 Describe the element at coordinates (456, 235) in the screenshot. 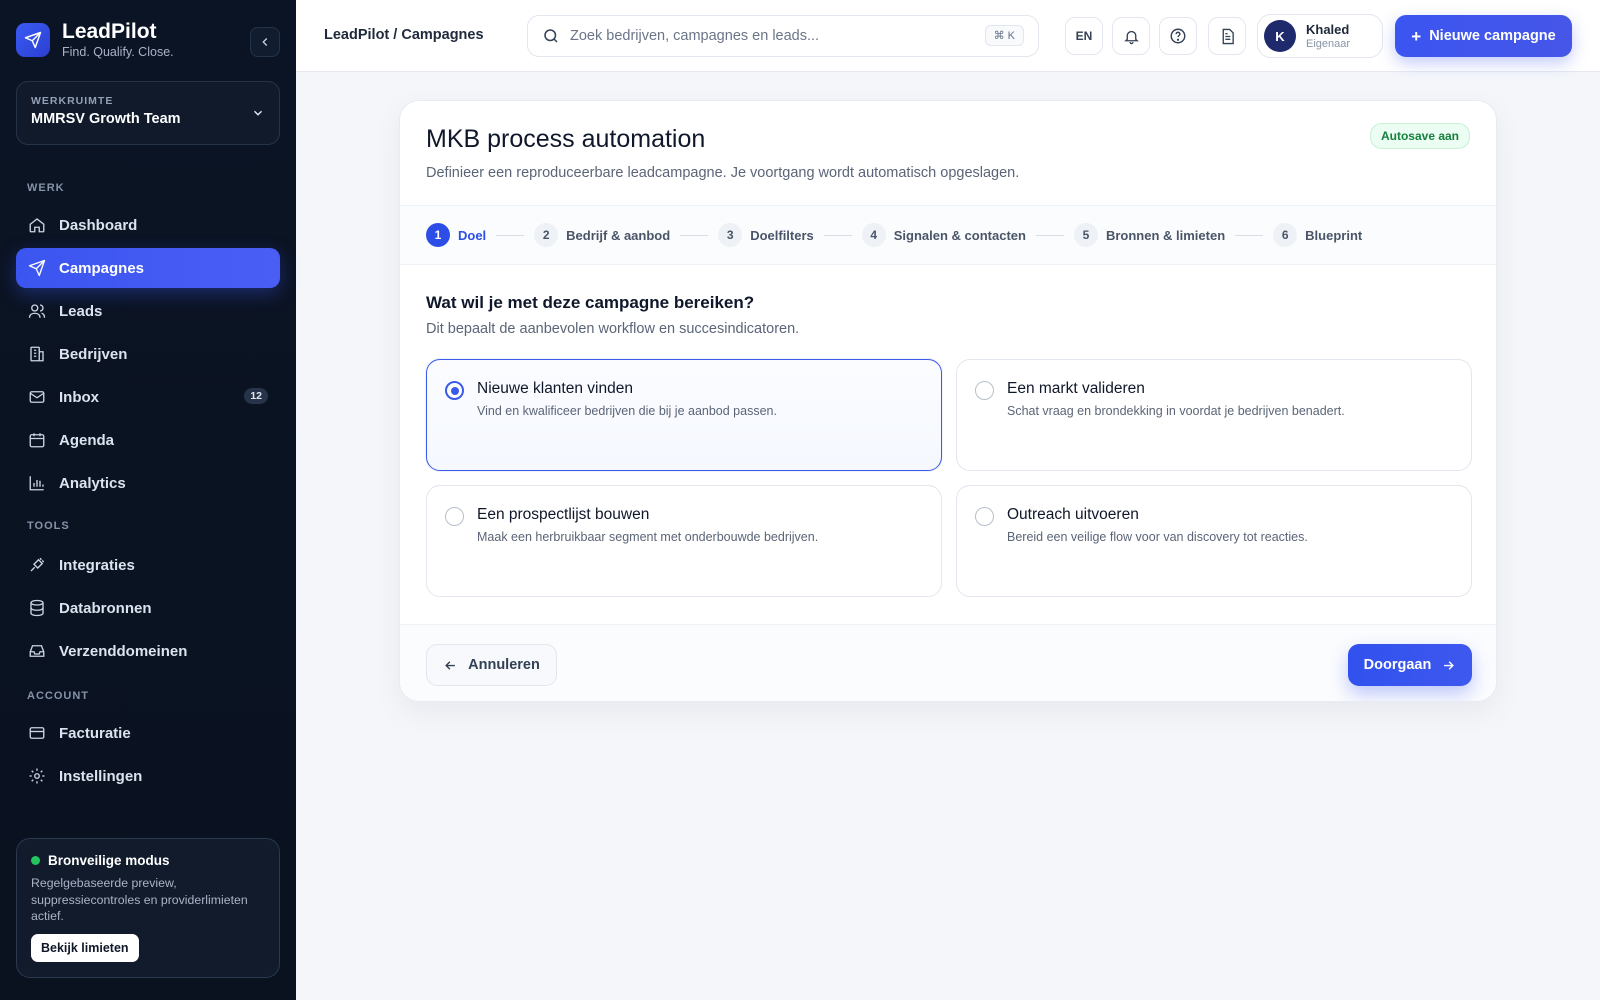

I see `step-doel: 1 Doel` at that location.